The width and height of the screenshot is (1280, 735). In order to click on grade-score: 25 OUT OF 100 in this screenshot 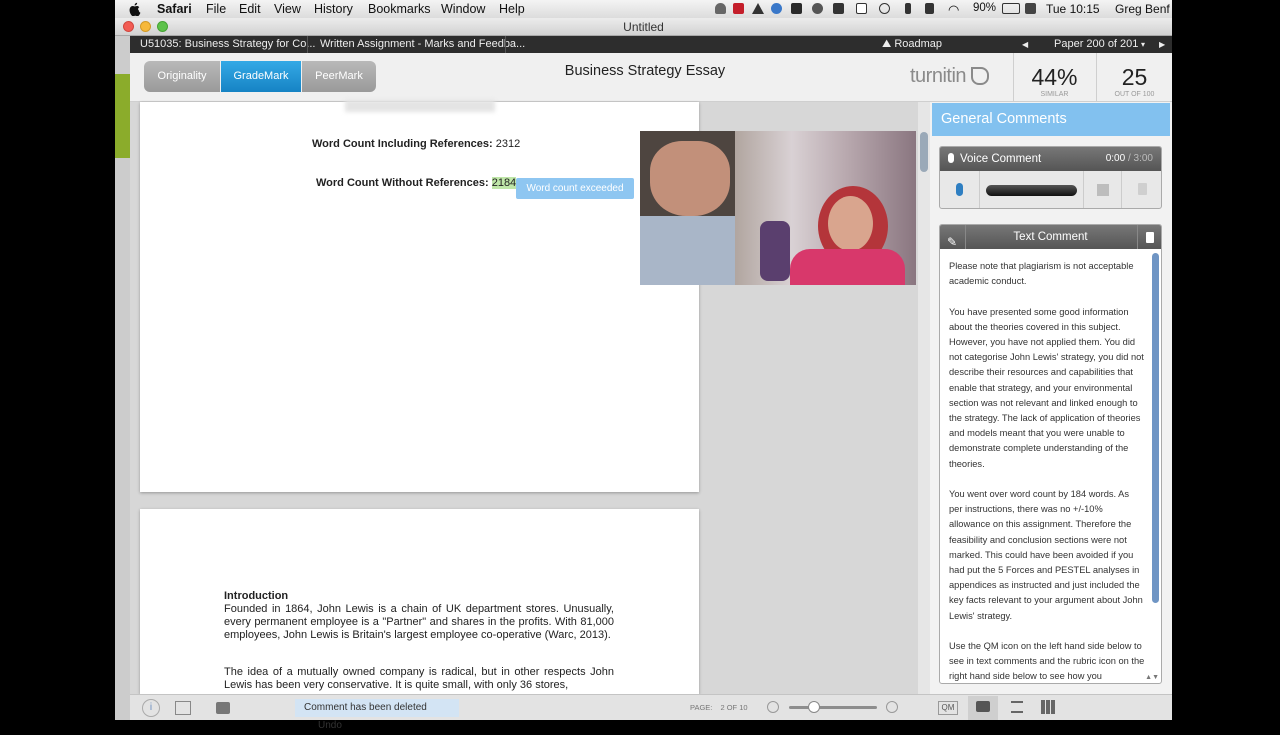, I will do `click(1134, 77)`.